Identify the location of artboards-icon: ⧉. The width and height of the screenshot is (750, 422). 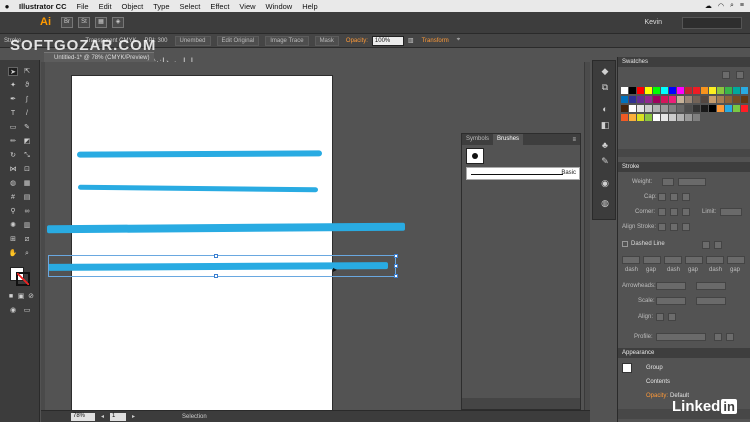
(605, 87).